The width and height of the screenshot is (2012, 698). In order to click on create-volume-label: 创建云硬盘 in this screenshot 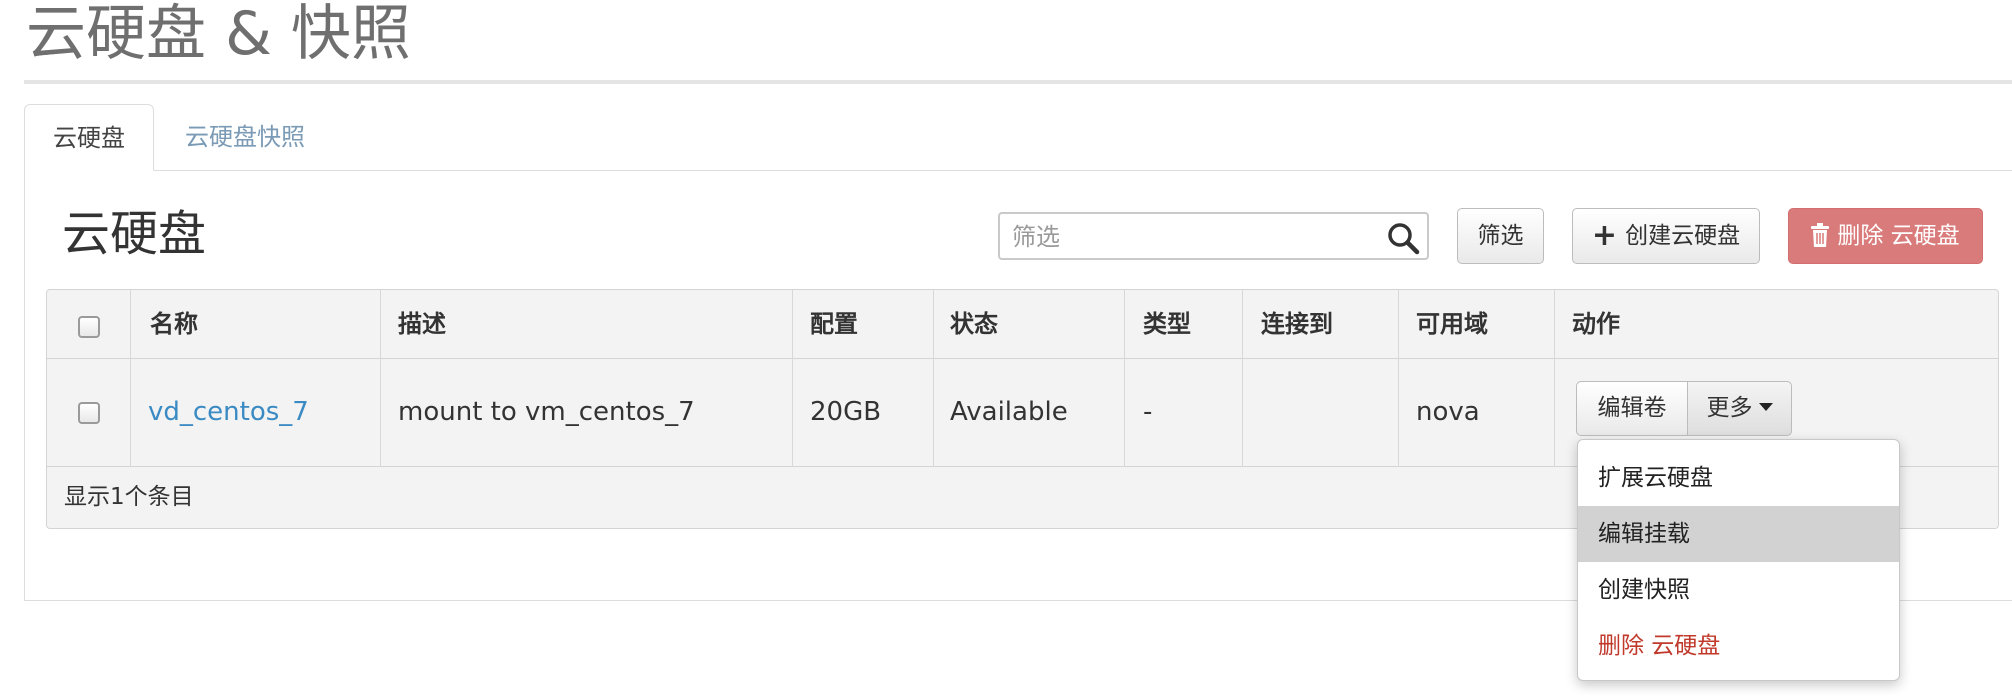, I will do `click(1683, 236)`.